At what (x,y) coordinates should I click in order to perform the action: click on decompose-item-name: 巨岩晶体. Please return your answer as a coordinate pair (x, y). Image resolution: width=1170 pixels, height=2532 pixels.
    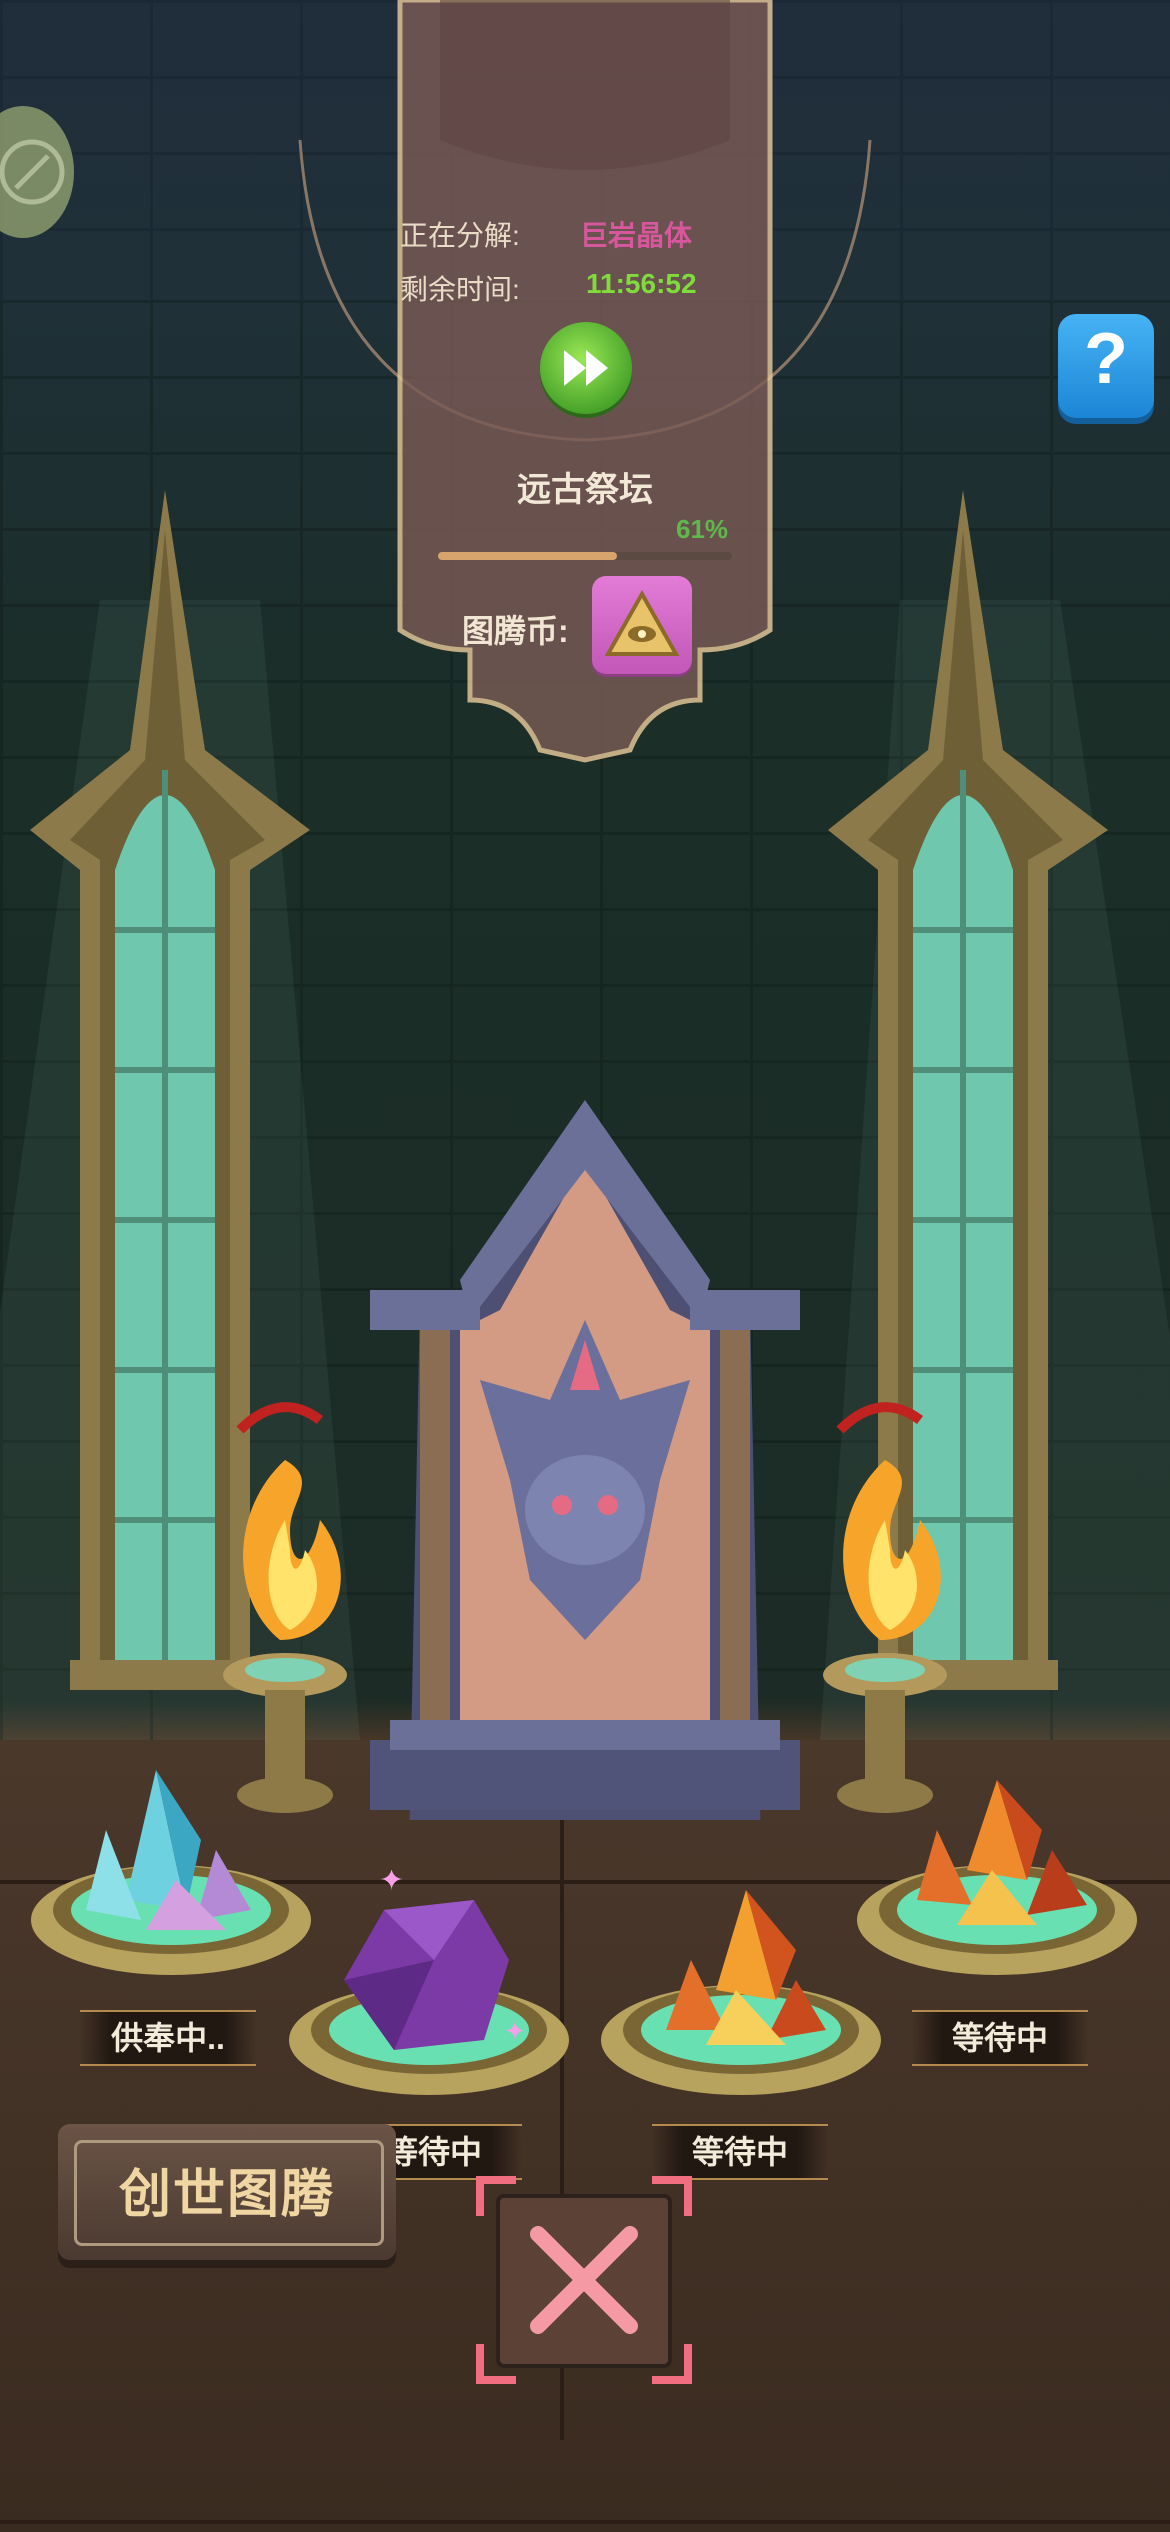
    Looking at the image, I should click on (636, 235).